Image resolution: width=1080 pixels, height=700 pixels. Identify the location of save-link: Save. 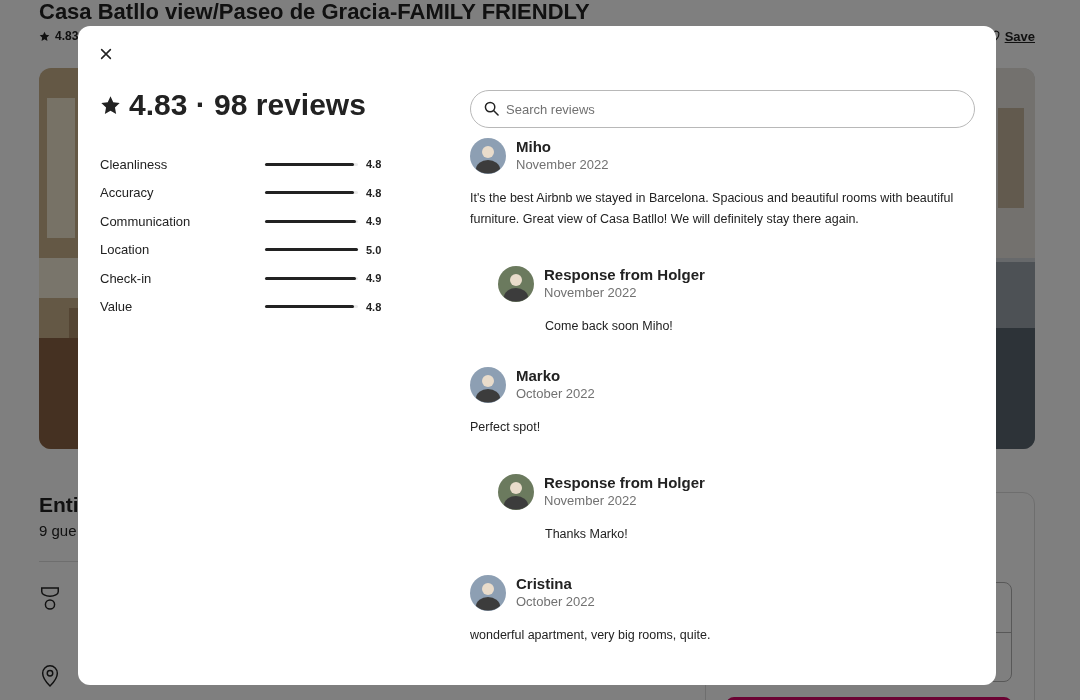
(1019, 36).